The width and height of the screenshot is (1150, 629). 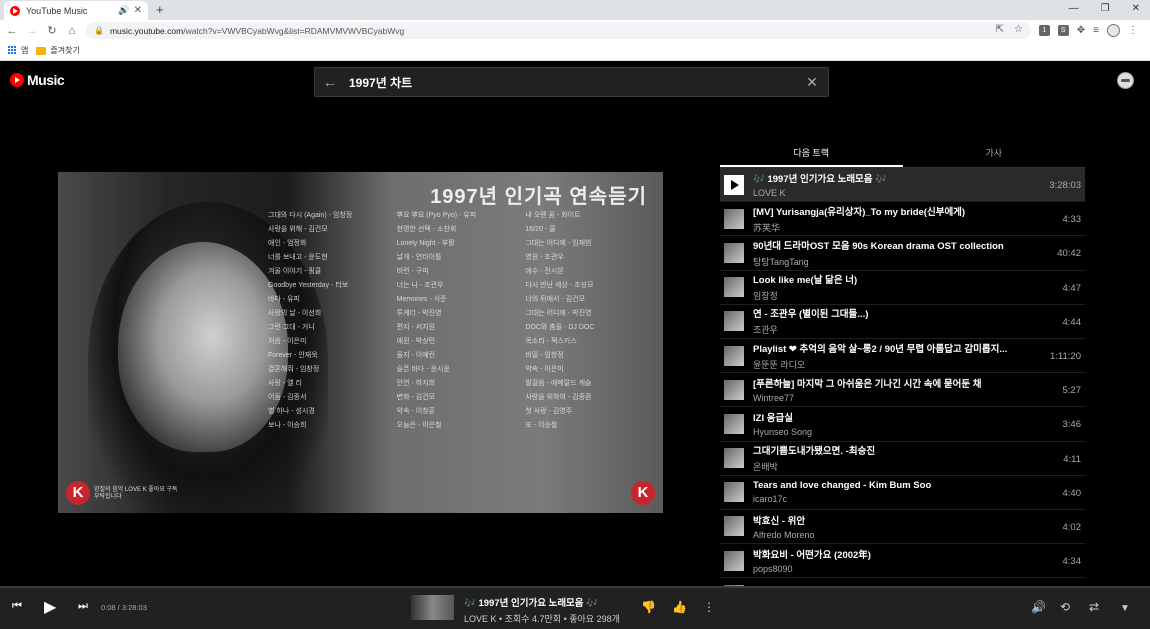 What do you see at coordinates (774, 398) in the screenshot?
I see `queue-item-artist: Wintree77` at bounding box center [774, 398].